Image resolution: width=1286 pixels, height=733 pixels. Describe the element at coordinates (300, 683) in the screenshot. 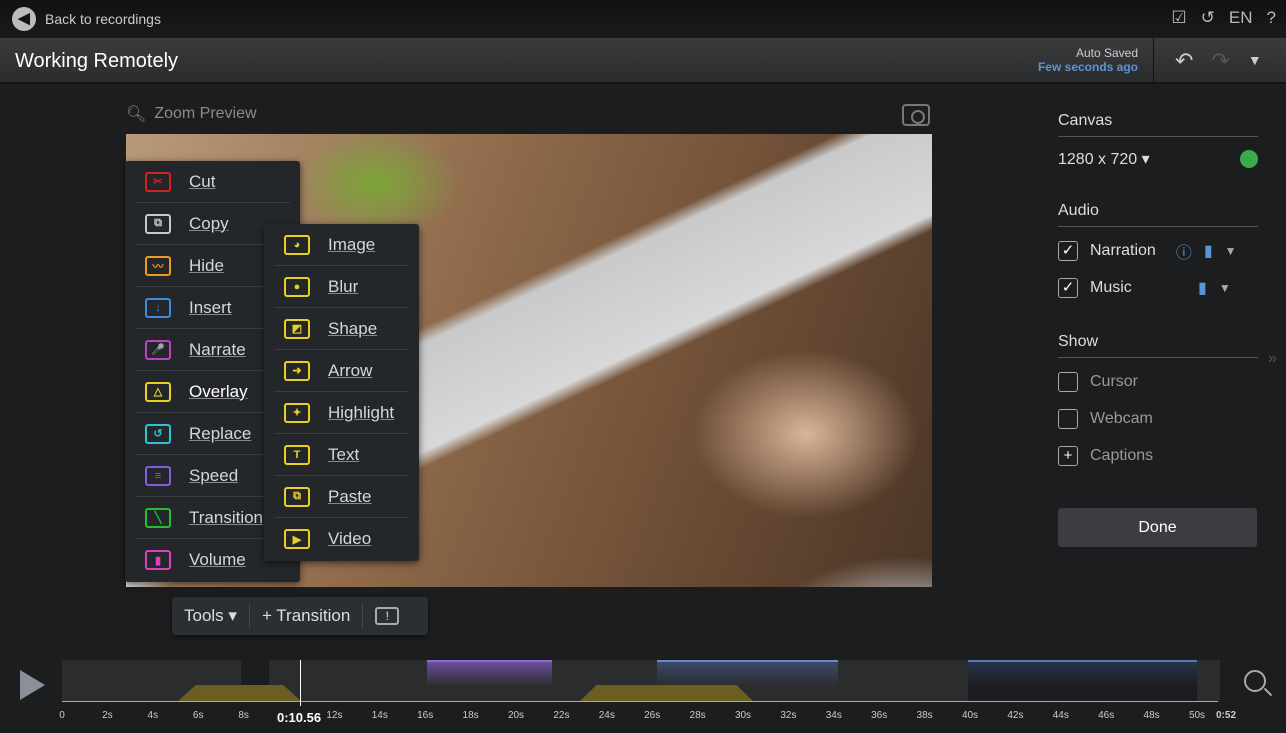

I see `playhead` at that location.